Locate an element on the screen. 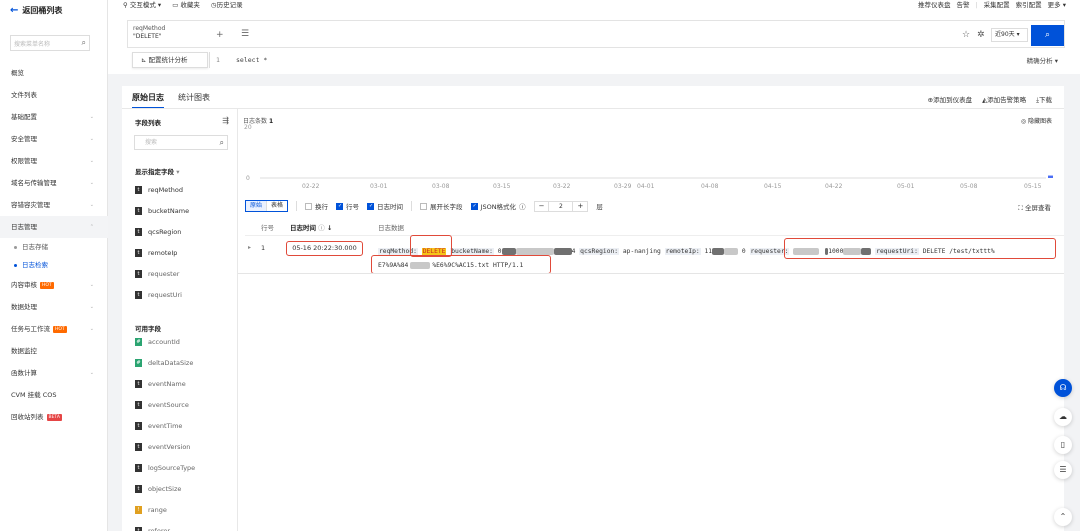 This screenshot has width=1080, height=531. menu-search-input: 搜索菜单名称 ⌕ is located at coordinates (50, 43).